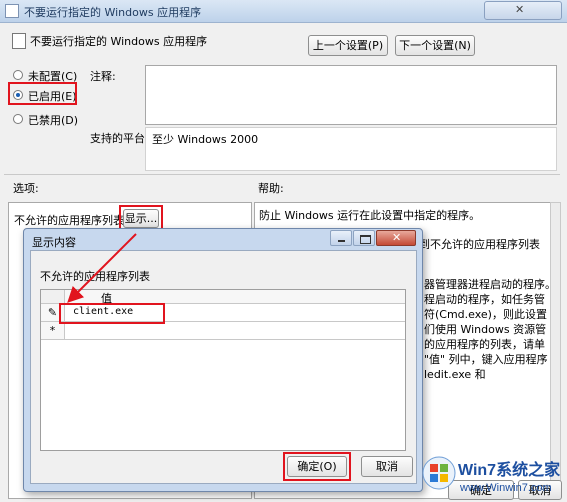  I want to click on help-line: 符(Cmd.exe)，则此设置, so click(485, 314).